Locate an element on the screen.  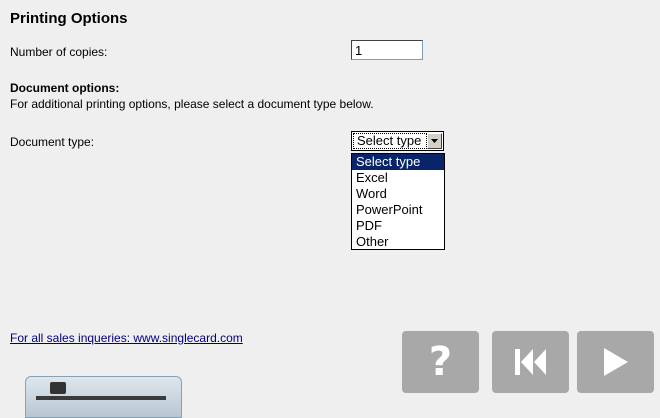
next-button is located at coordinates (615, 362).